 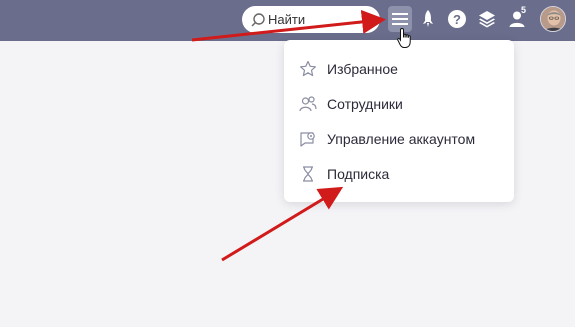 I want to click on top-navigation-bar: Найти ? 5, so click(x=287, y=20).